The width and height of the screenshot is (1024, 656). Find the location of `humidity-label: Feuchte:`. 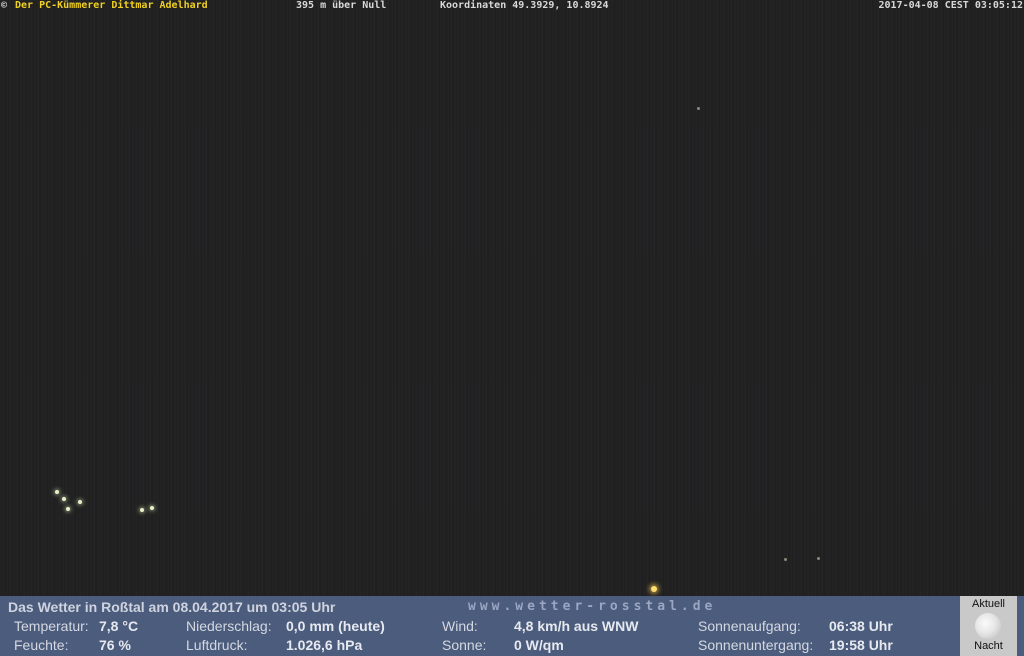

humidity-label: Feuchte: is located at coordinates (41, 645).